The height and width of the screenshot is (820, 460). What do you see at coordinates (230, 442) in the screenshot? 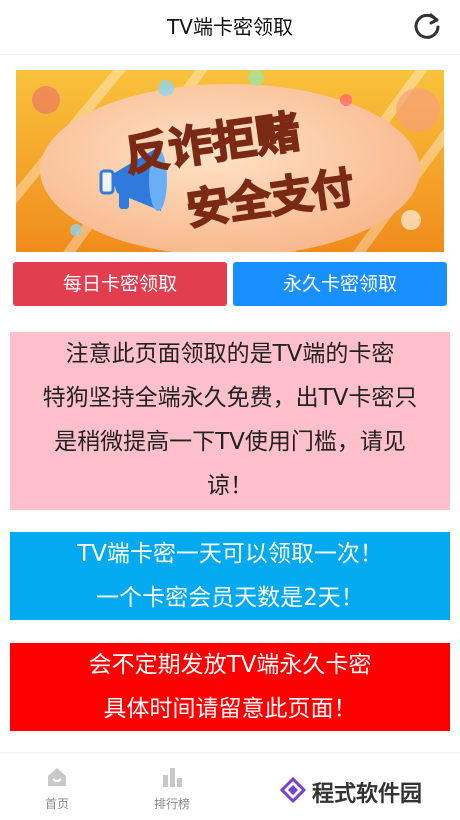
I see `notice-line: 是稍微提高一下TV使用门槛，请见` at bounding box center [230, 442].